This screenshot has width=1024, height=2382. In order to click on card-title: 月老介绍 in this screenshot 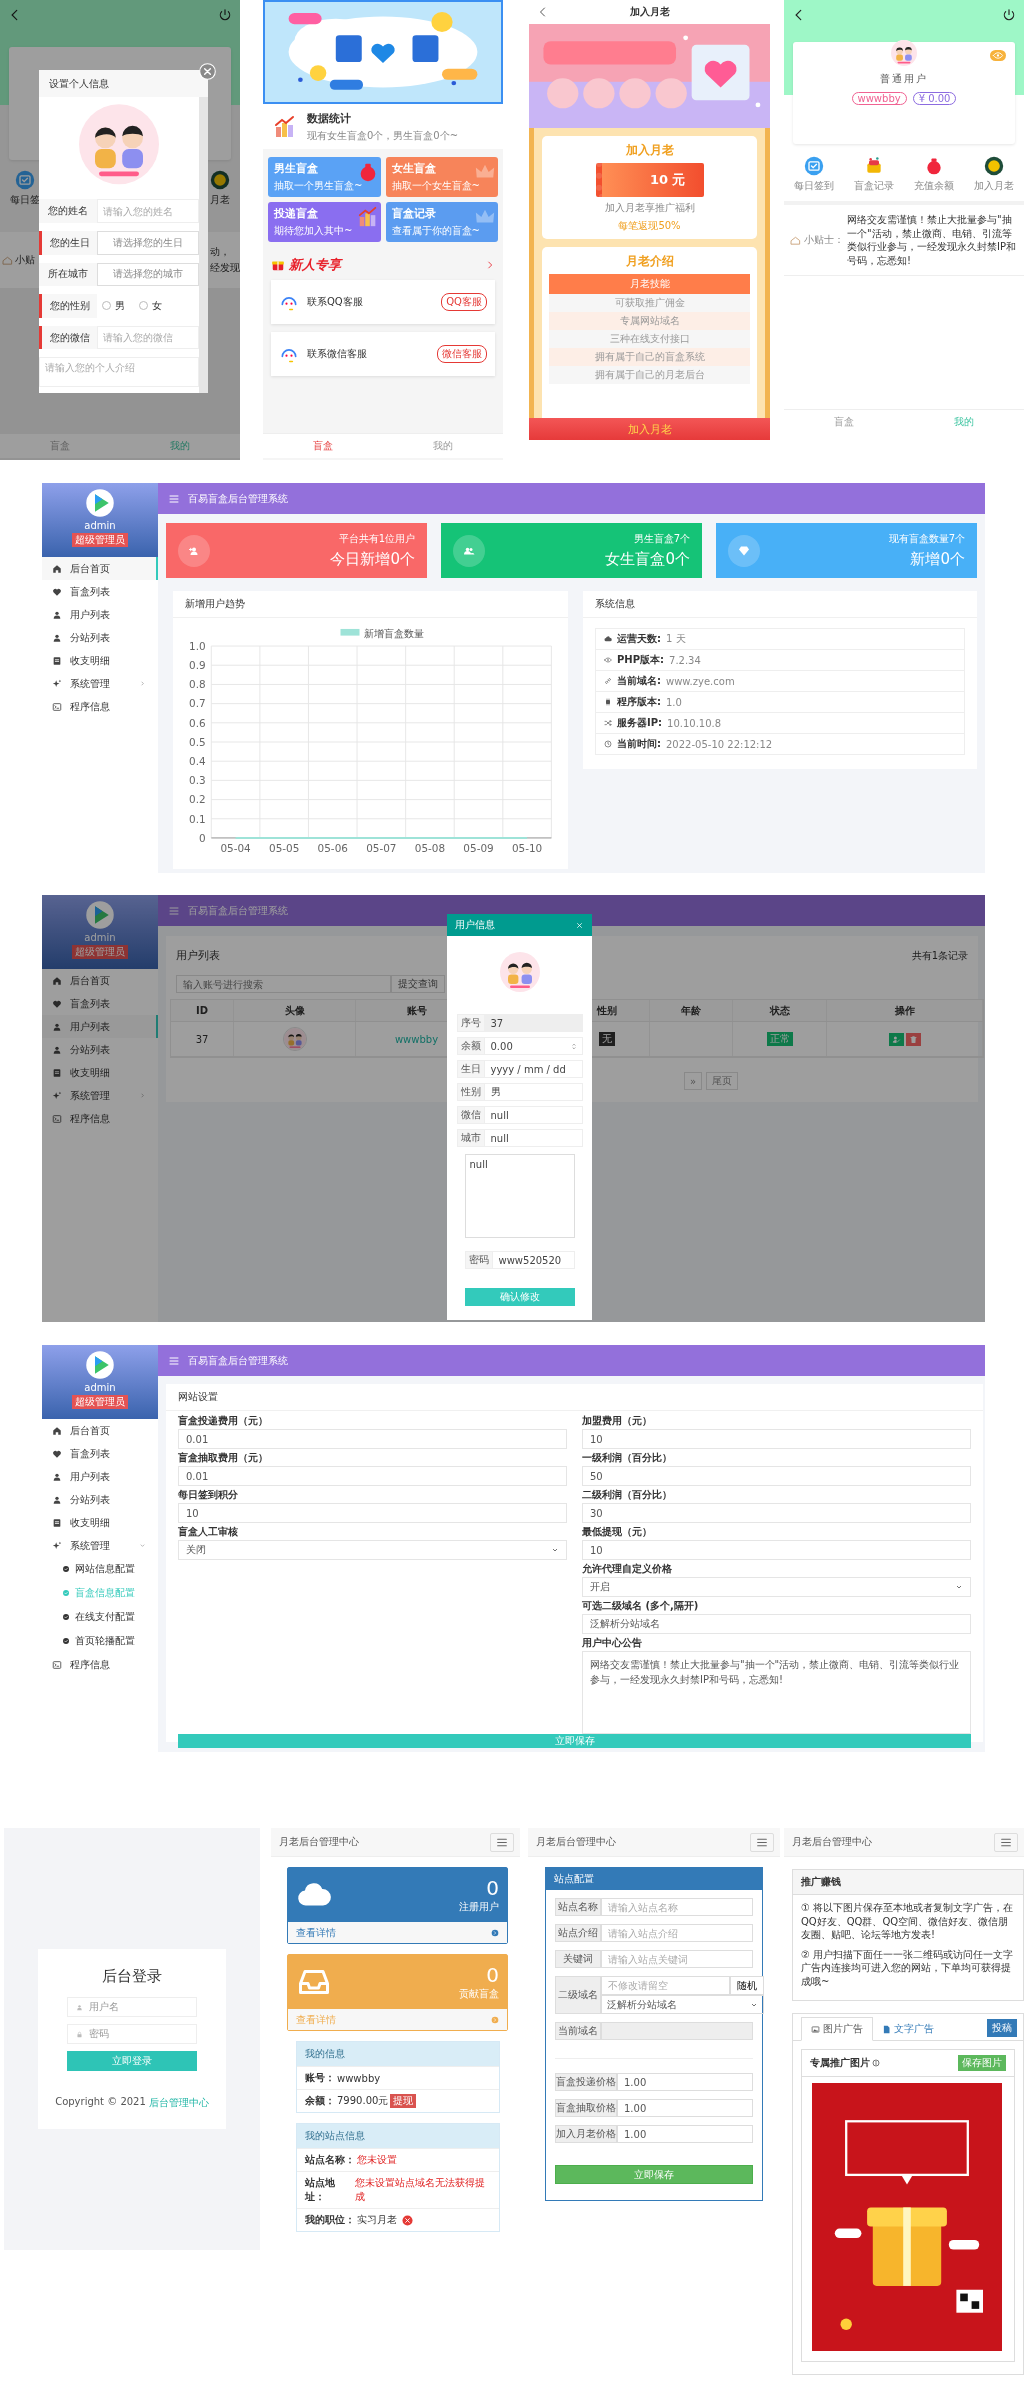, I will do `click(649, 261)`.